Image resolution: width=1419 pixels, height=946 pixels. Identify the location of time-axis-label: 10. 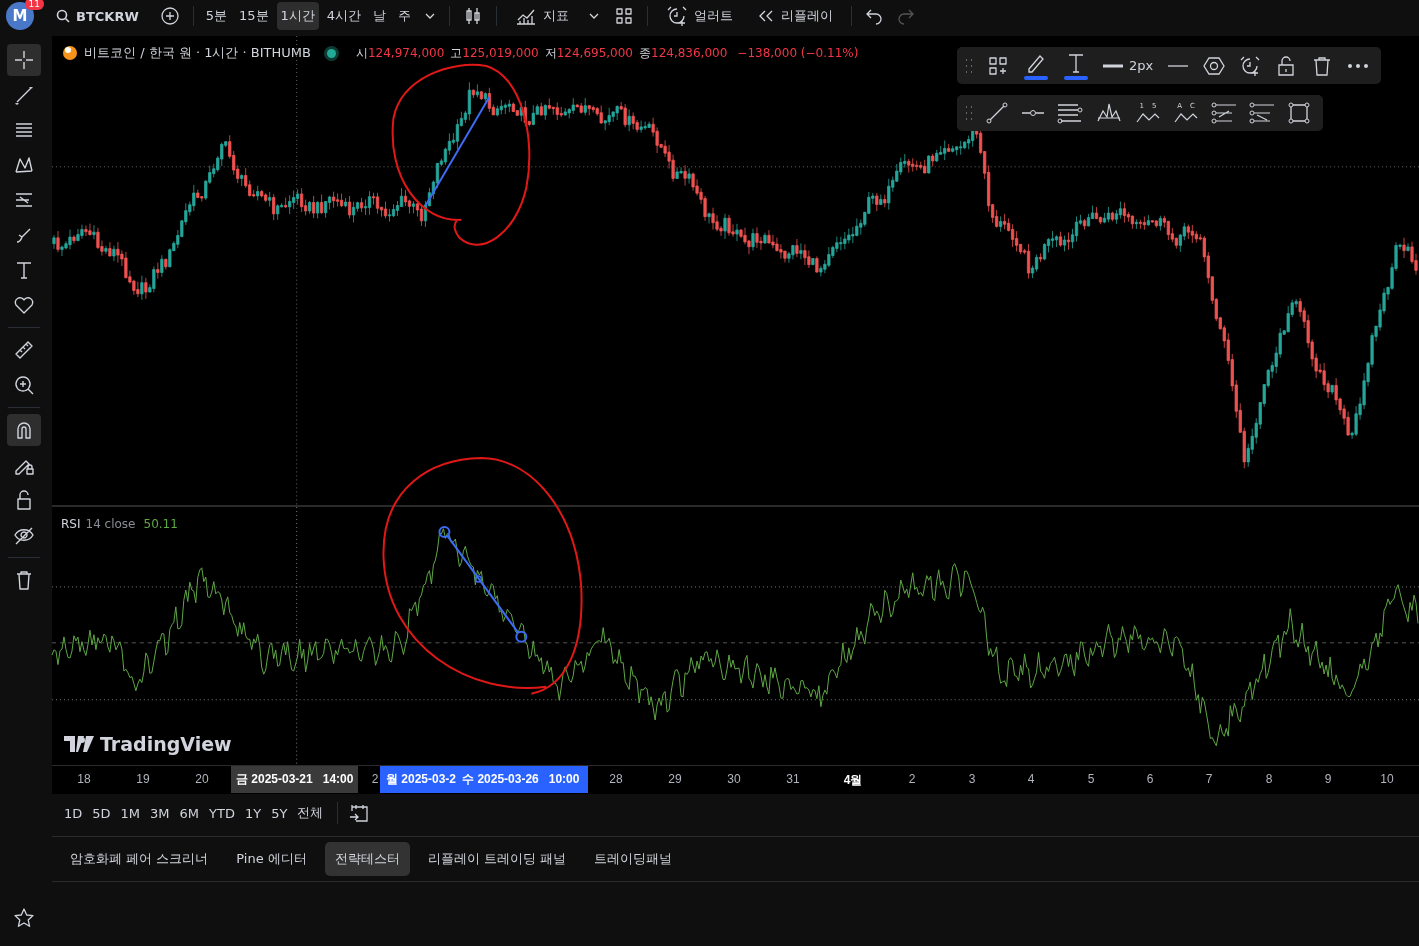
(1387, 779).